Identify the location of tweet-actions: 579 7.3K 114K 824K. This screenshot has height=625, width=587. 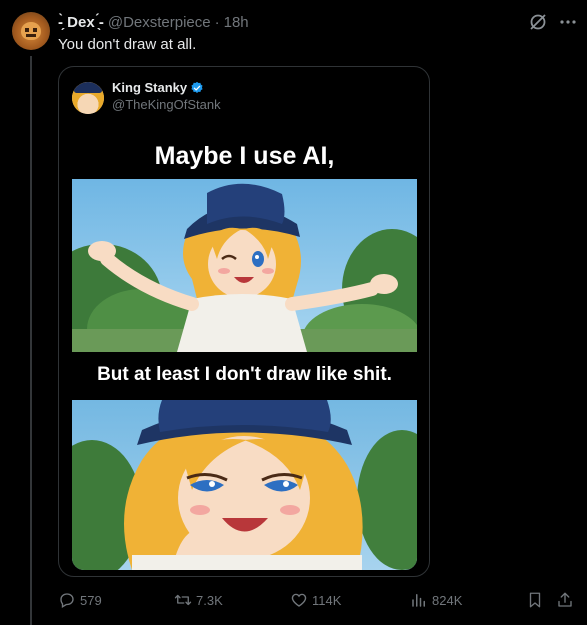
(318, 600).